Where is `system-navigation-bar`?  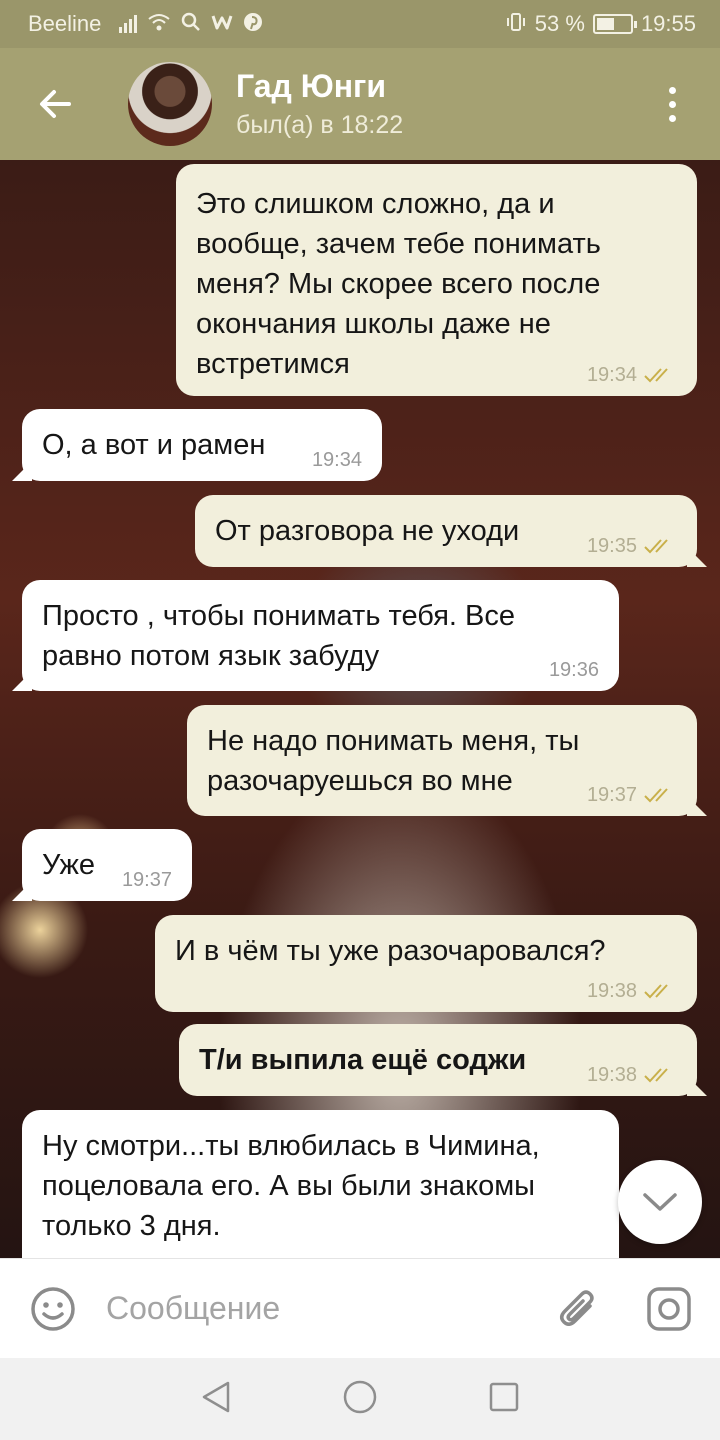 system-navigation-bar is located at coordinates (360, 1399).